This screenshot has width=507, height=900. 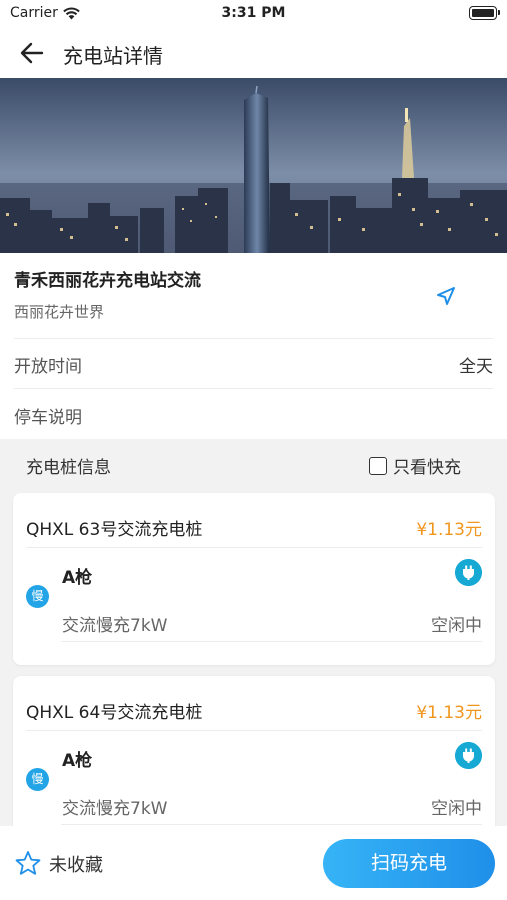 What do you see at coordinates (484, 13) in the screenshot?
I see `battery-icon` at bounding box center [484, 13].